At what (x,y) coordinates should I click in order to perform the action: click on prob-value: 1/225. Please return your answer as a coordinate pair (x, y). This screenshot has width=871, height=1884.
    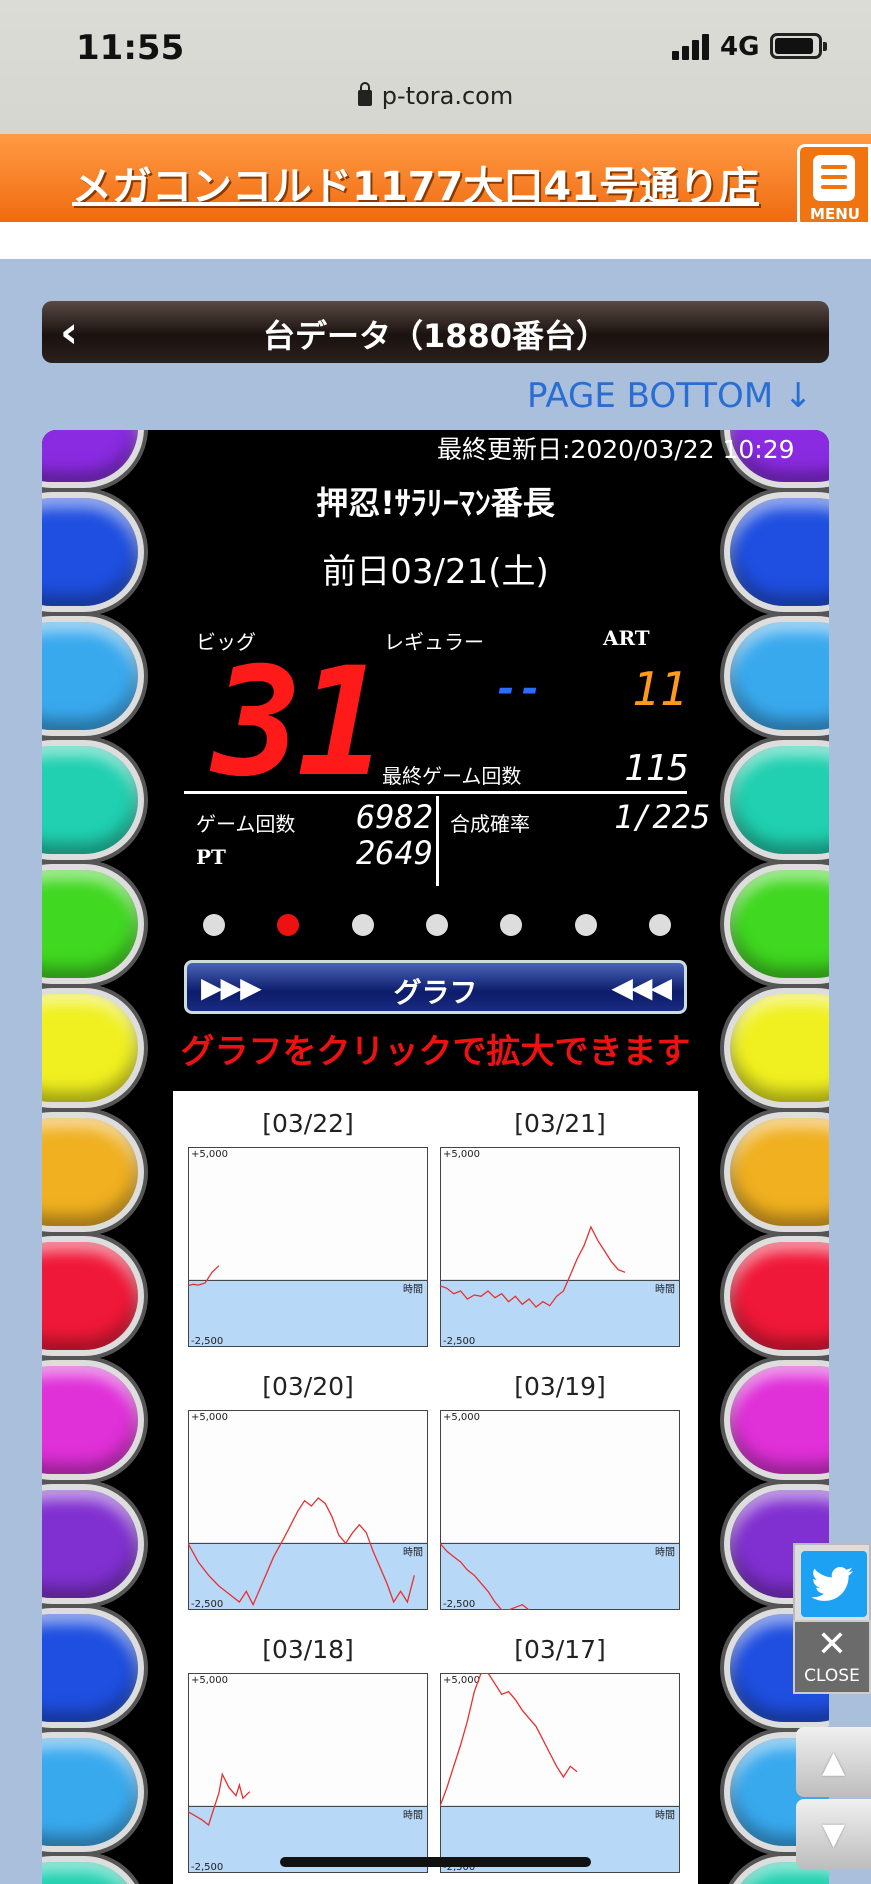
    Looking at the image, I should click on (662, 817).